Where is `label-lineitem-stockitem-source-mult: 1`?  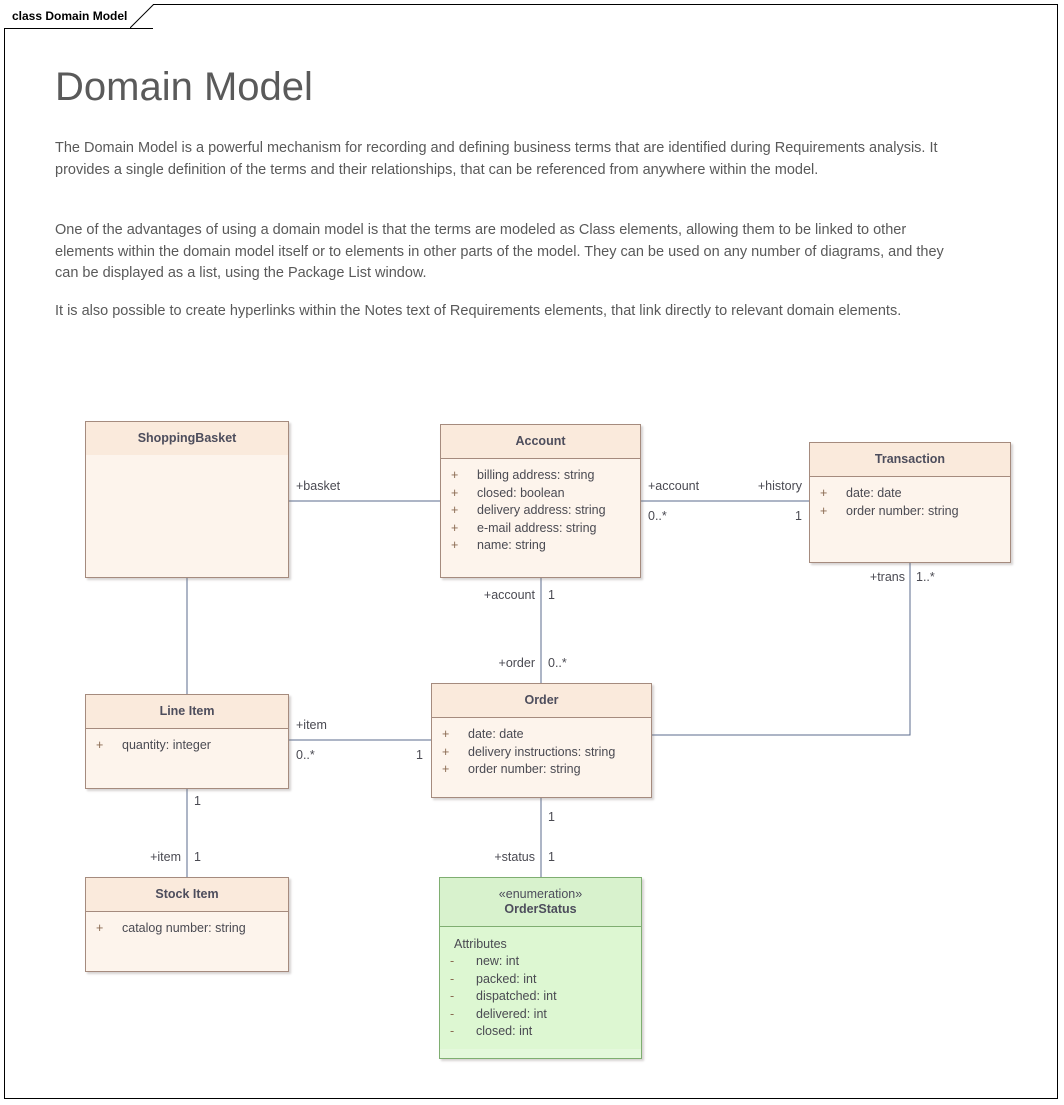 label-lineitem-stockitem-source-mult: 1 is located at coordinates (197, 801).